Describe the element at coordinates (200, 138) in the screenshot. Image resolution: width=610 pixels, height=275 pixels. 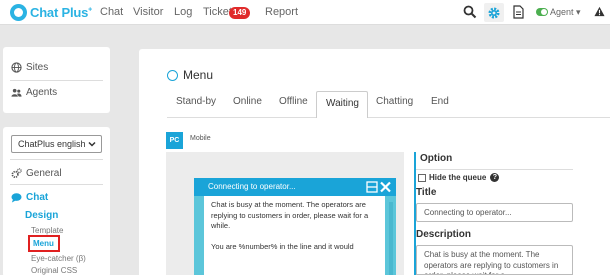
I see `device-mobile-button: Mobile` at that location.